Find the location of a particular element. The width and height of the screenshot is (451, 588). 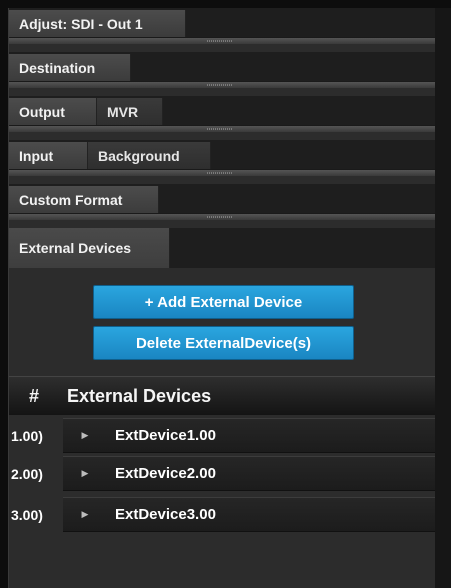

external-devices-header: # External Devices is located at coordinates (222, 395).